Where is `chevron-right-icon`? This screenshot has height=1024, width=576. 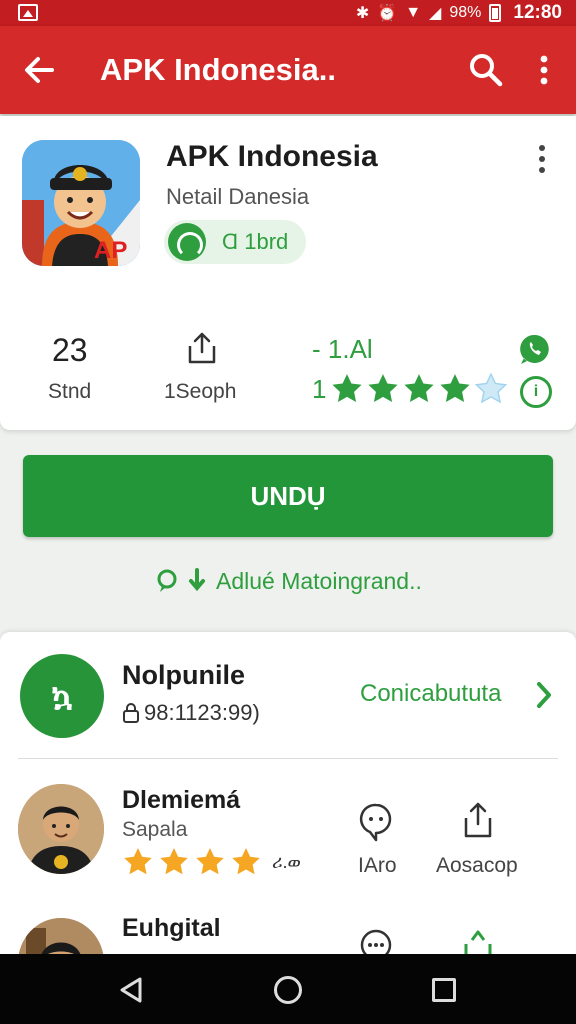
chevron-right-icon is located at coordinates (544, 695).